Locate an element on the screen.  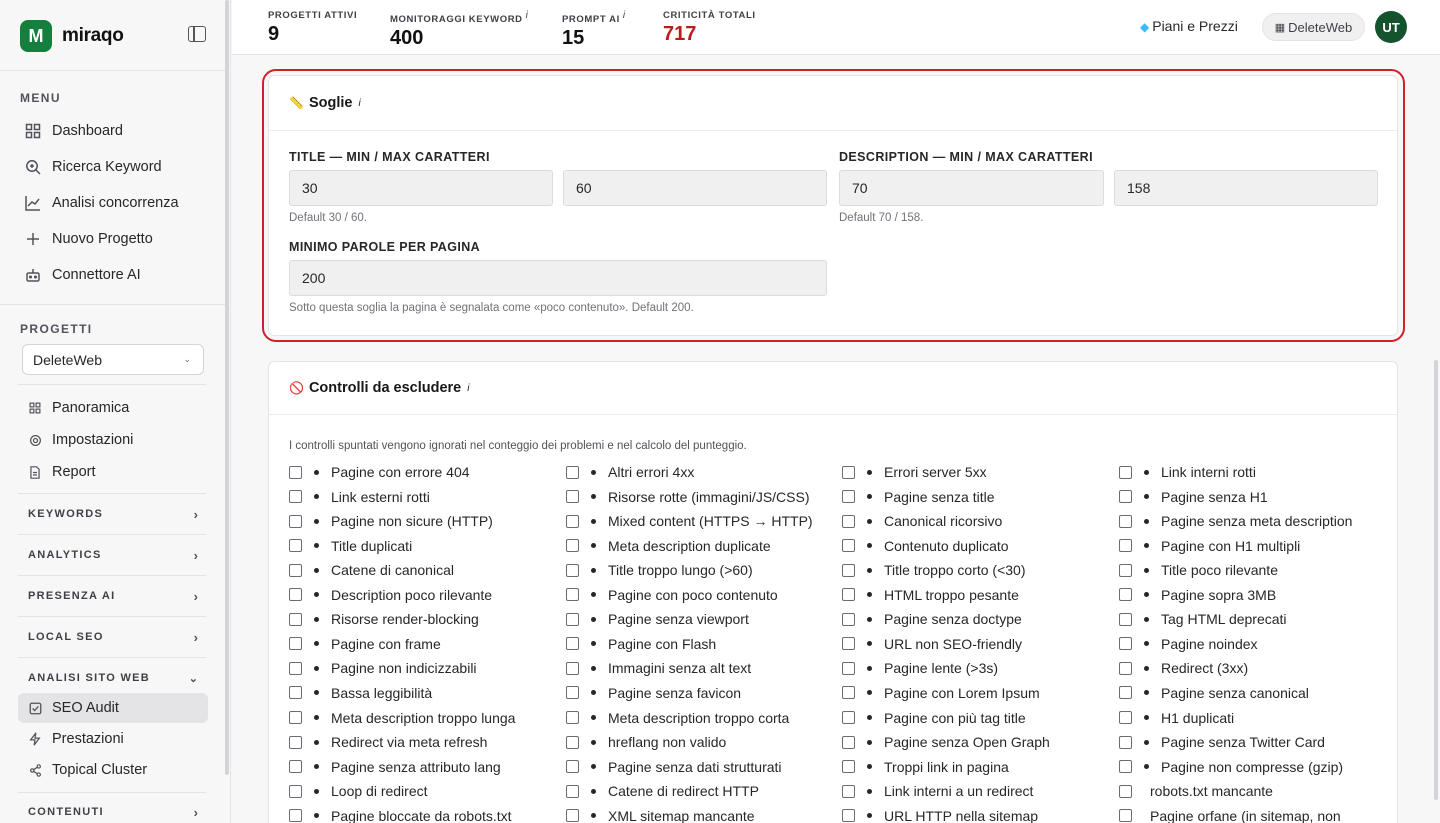
sidebar-item-seo-audit: SEO Audit is located at coordinates (73, 708).